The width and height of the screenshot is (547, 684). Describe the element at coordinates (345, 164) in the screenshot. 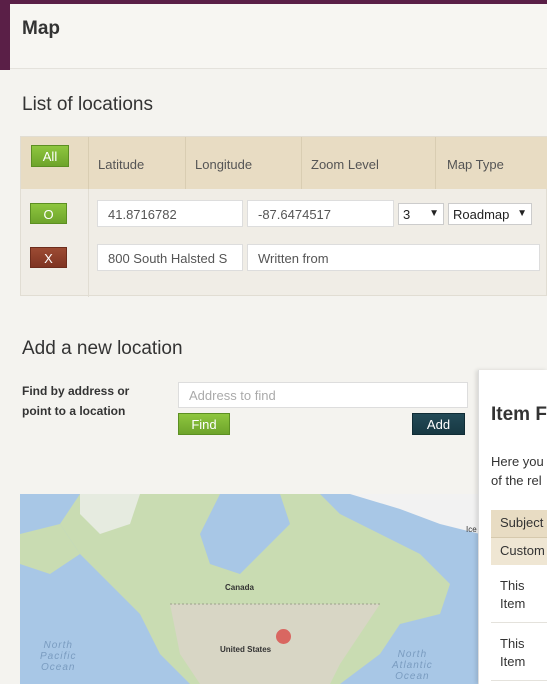

I see `column-header-zoom-level: Zoom Level` at that location.